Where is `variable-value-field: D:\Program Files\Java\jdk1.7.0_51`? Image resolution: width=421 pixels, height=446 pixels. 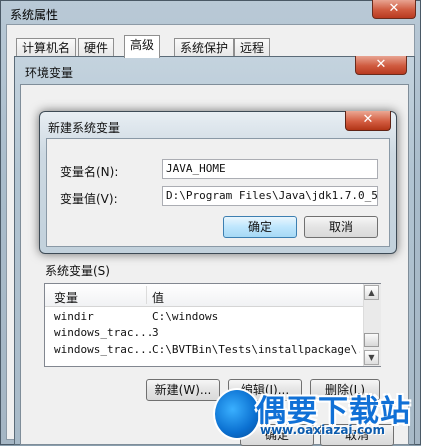 variable-value-field: D:\Program Files\Java\jdk1.7.0_51 is located at coordinates (270, 196).